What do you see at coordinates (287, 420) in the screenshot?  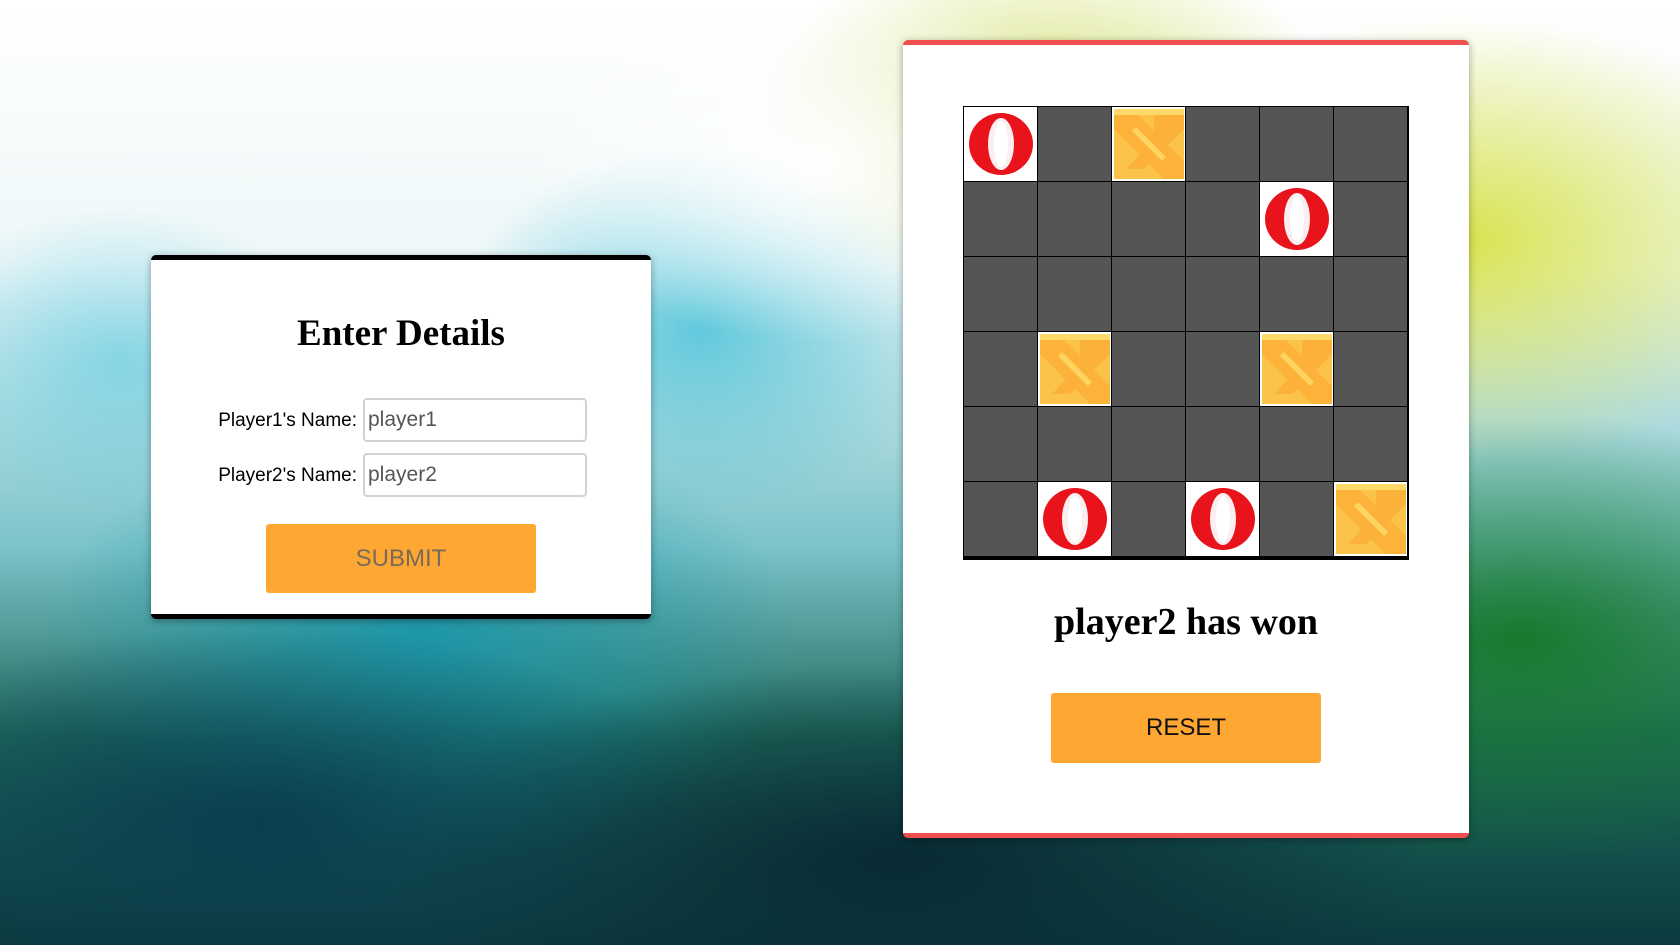 I see `player1-label: Player1's Name:` at bounding box center [287, 420].